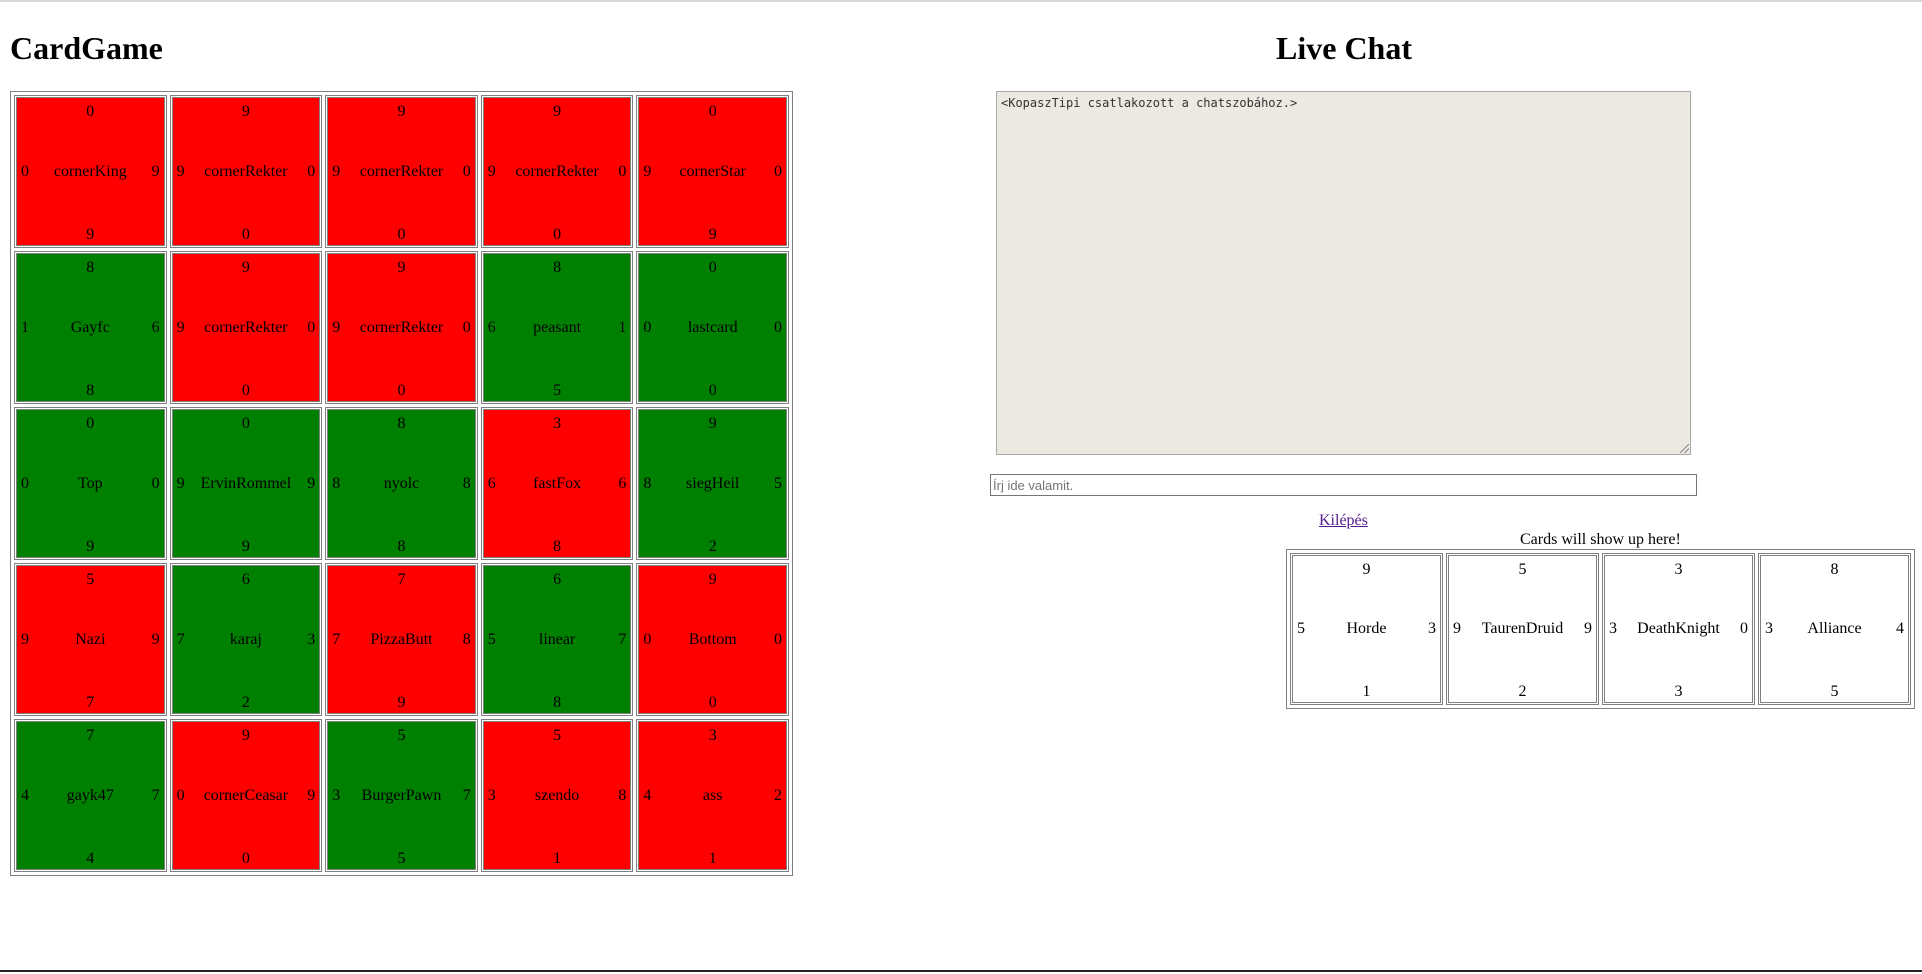 Image resolution: width=1922 pixels, height=974 pixels. I want to click on card-name: BurgerPawn, so click(401, 795).